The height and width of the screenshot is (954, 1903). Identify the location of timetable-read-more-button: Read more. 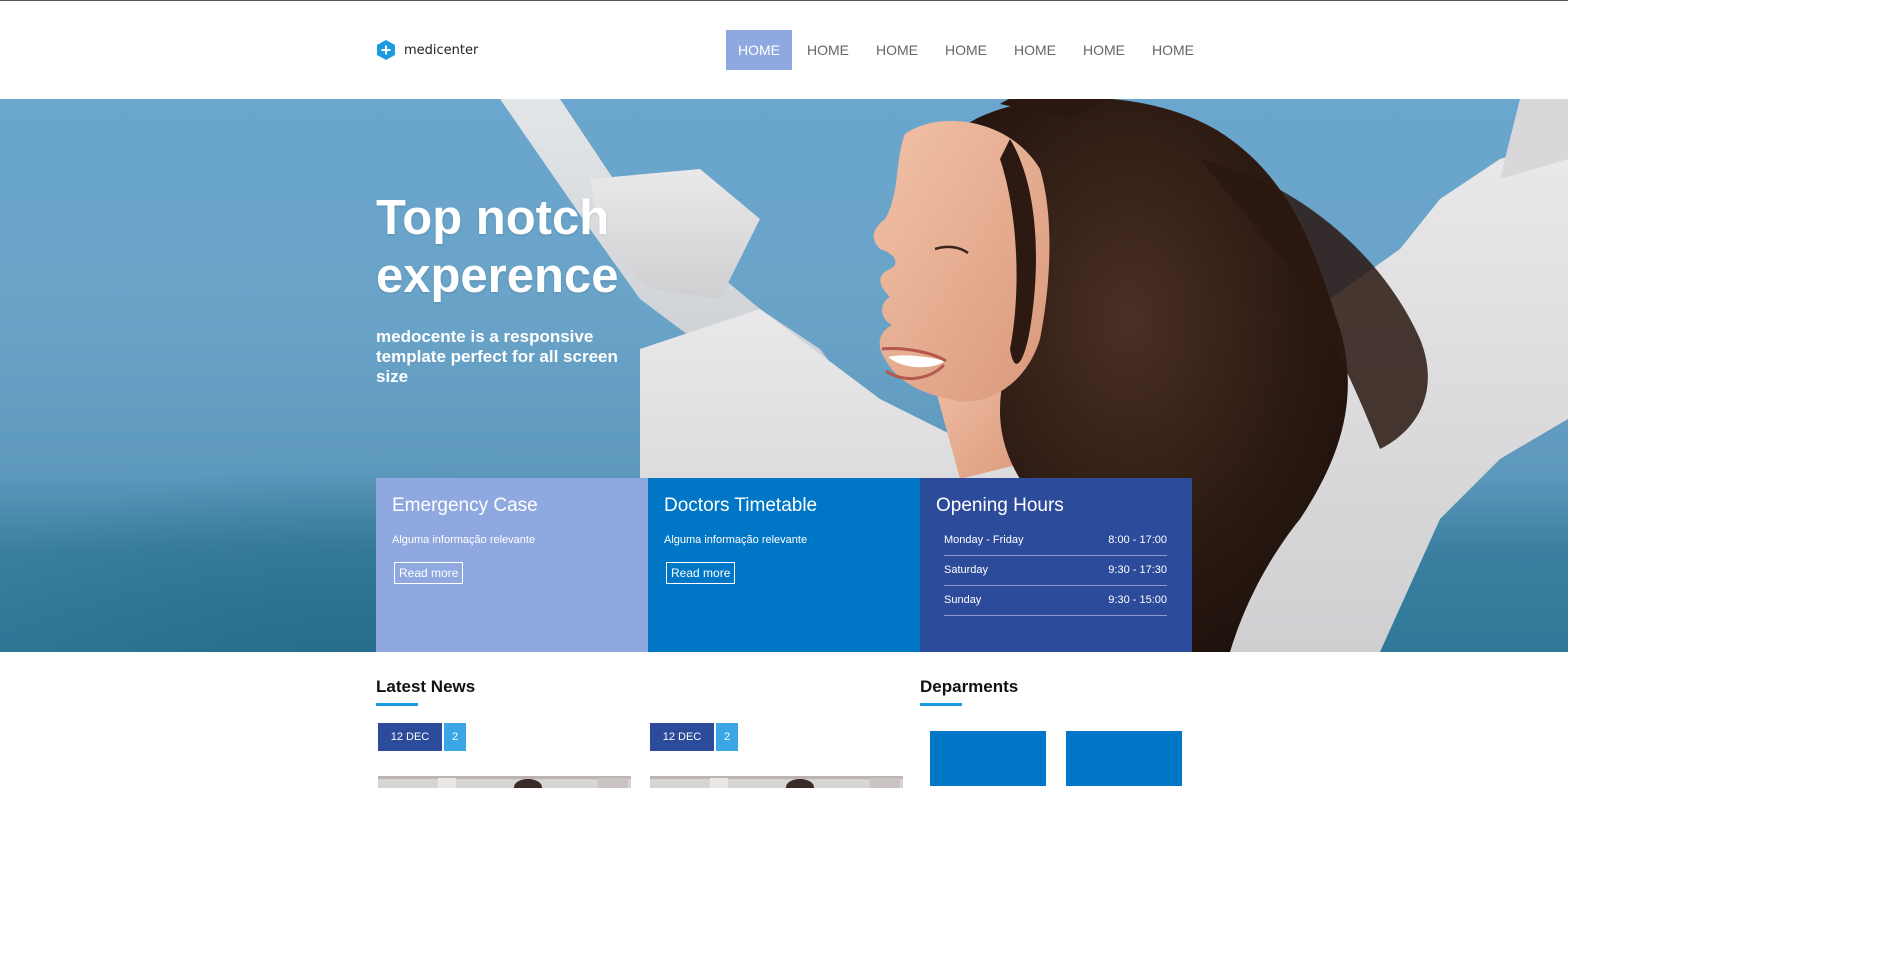
(701, 573).